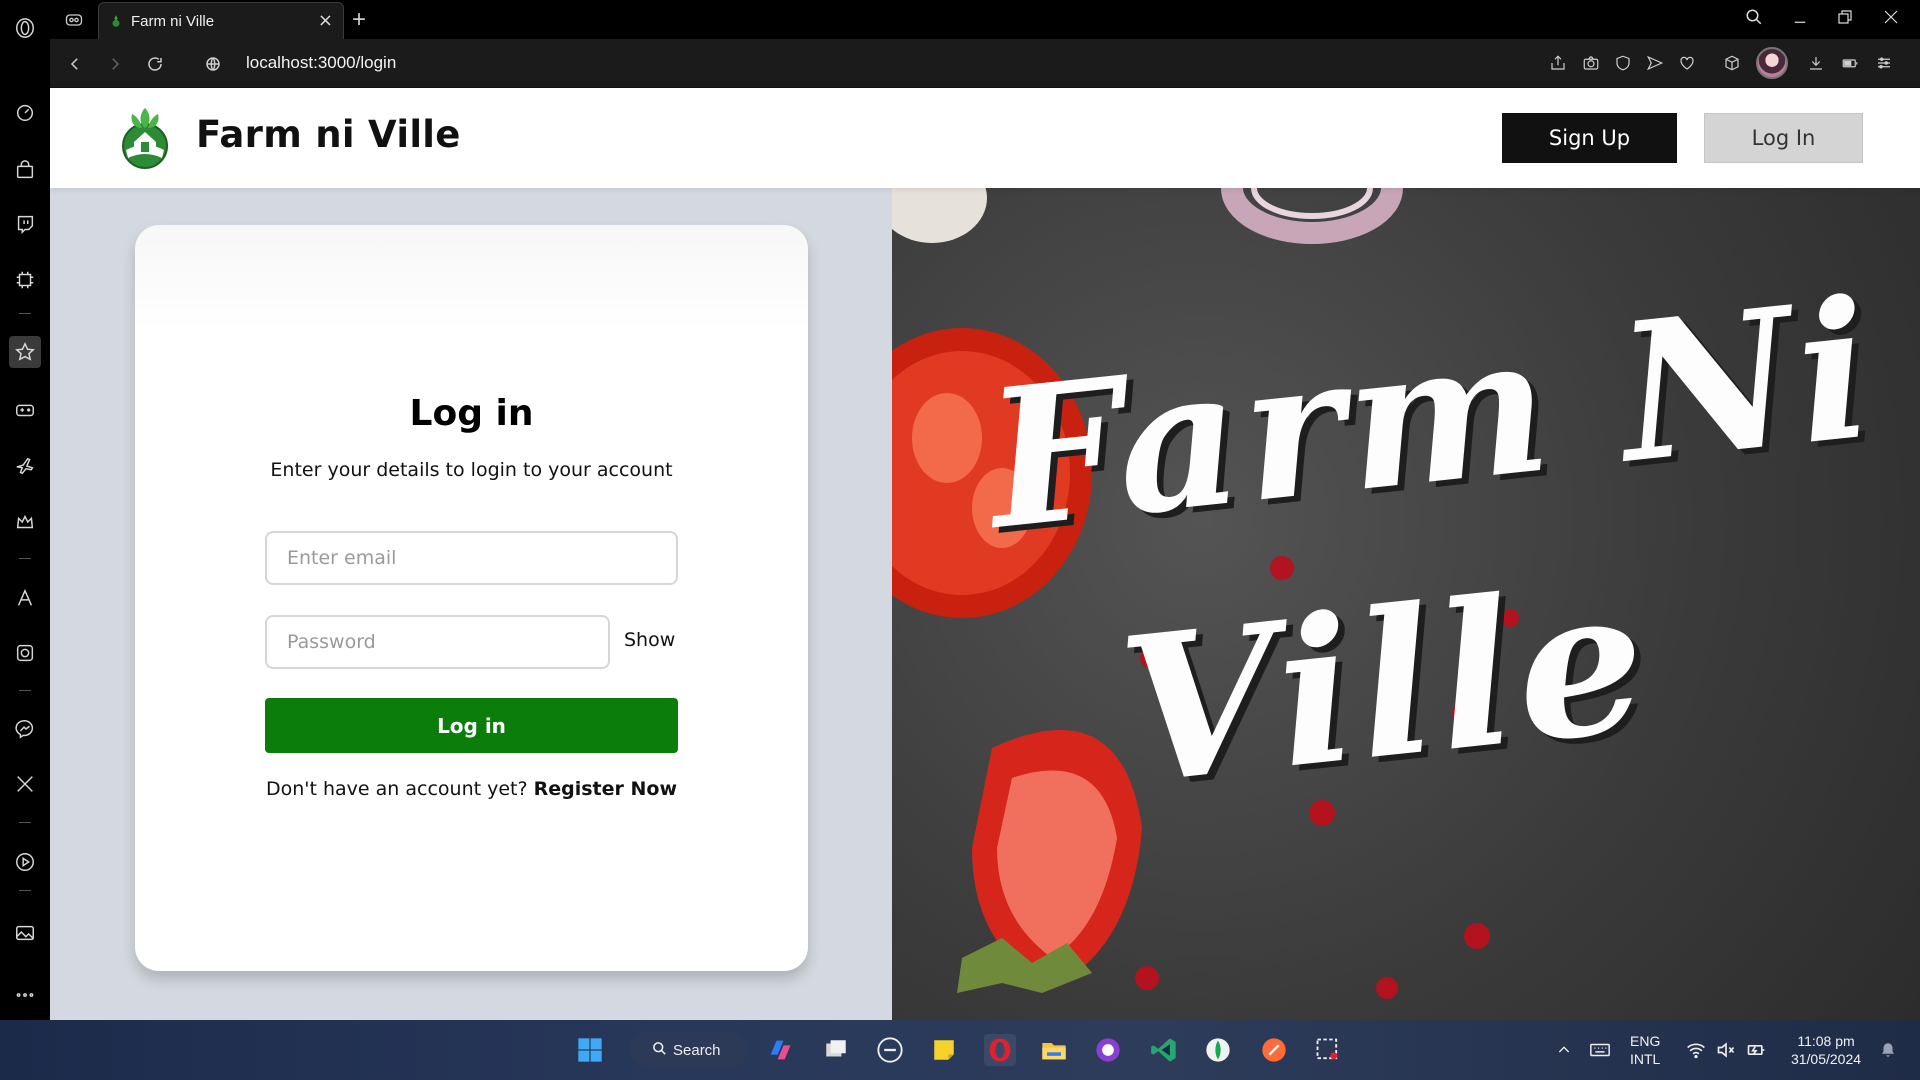 This screenshot has height=1080, width=1920. What do you see at coordinates (985, 138) in the screenshot?
I see `site-header: Farm ni Ville Sign Up Log In` at bounding box center [985, 138].